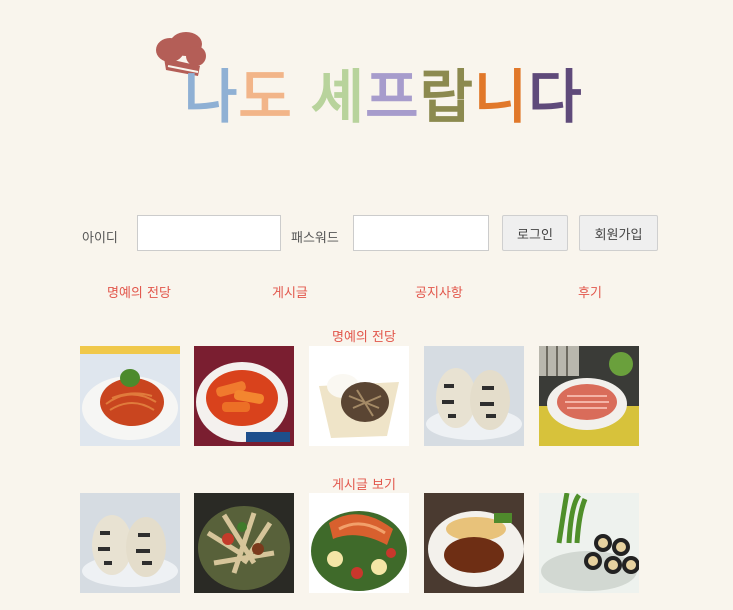 The height and width of the screenshot is (610, 733). What do you see at coordinates (130, 396) in the screenshot?
I see `spaghetti-photo` at bounding box center [130, 396].